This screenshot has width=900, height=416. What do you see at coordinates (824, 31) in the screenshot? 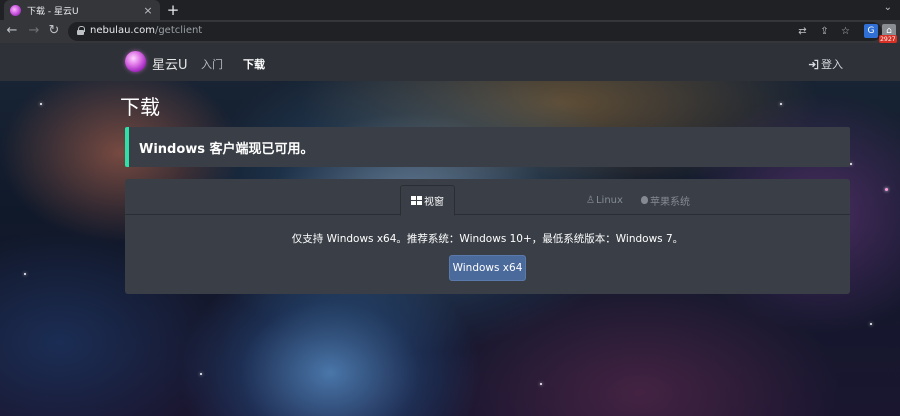
I see `share-icon: ⇪` at bounding box center [824, 31].